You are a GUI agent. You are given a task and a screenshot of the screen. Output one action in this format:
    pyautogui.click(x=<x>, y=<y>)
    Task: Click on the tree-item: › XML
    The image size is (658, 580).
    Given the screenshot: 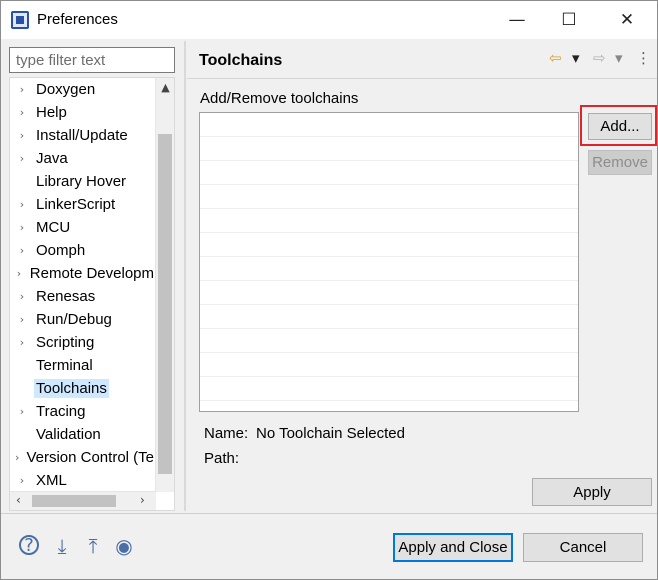 What is the action you would take?
    pyautogui.click(x=83, y=480)
    